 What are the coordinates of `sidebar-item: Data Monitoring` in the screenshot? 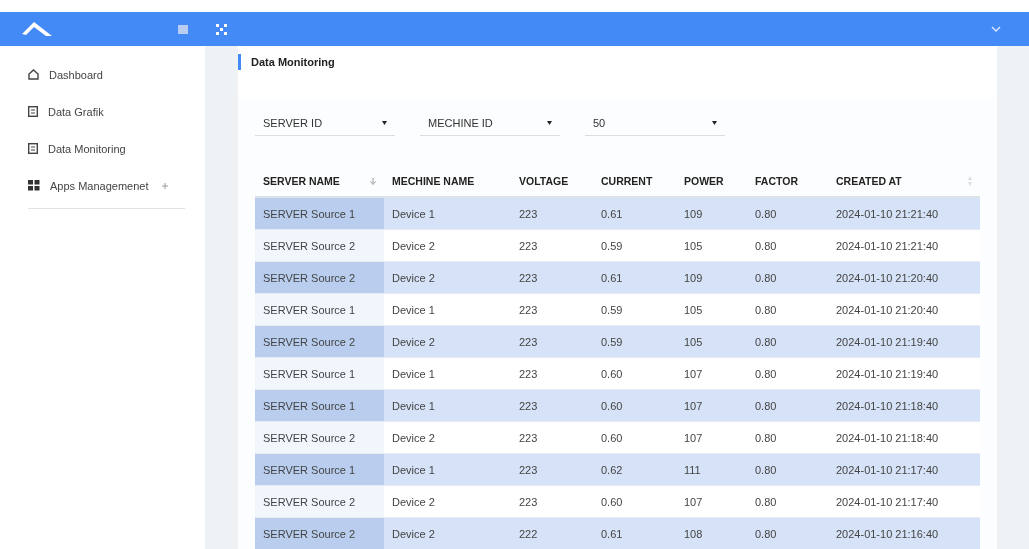 It's located at (102, 148).